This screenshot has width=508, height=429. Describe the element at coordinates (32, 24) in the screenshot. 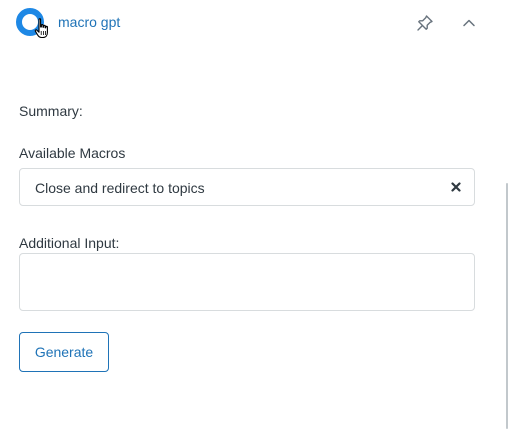

I see `app-logo-icon` at that location.